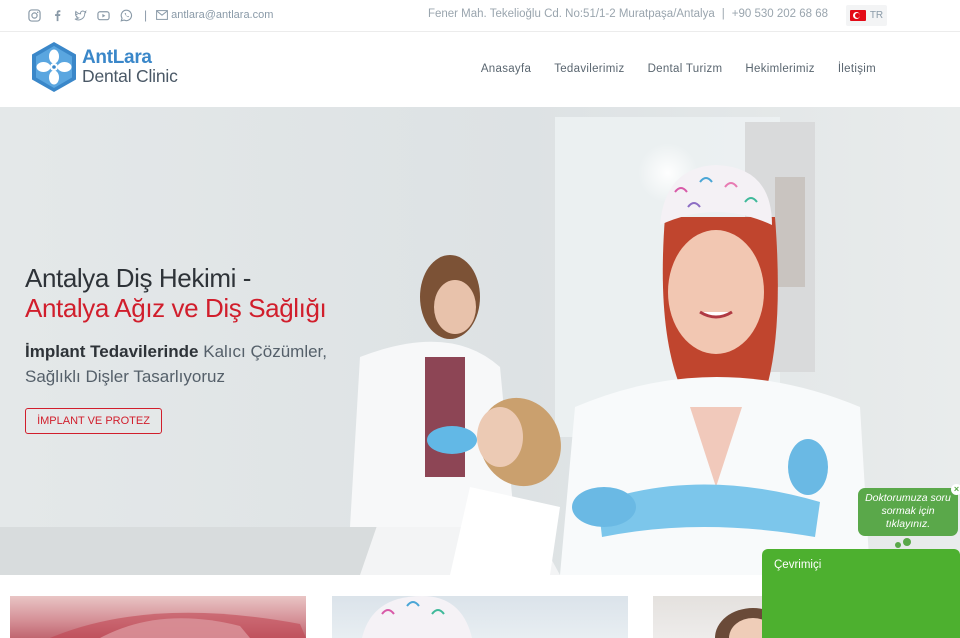  I want to click on hero-title-line1: Antalya Diş Hekimi -, so click(138, 278).